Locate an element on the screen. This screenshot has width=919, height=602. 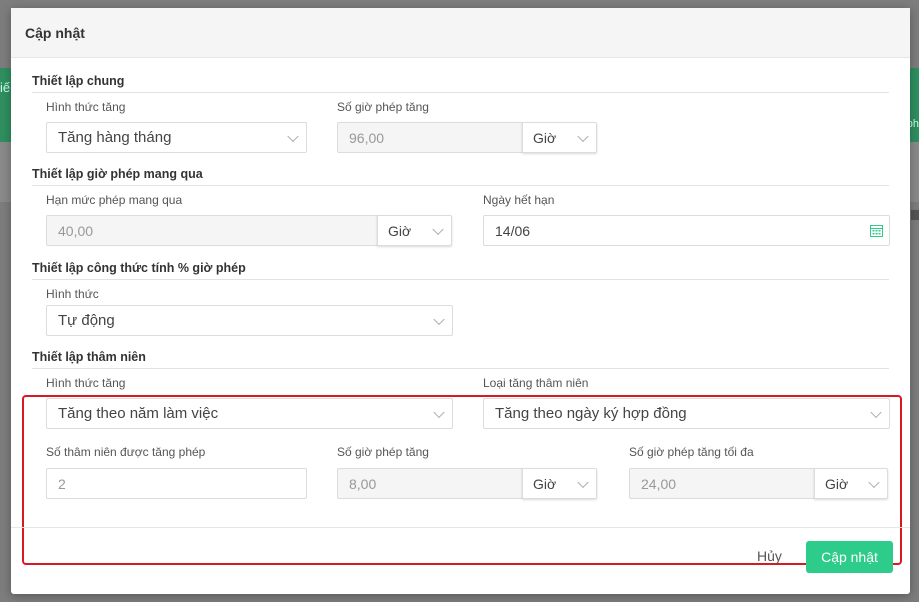
formula-type-value: Tự động is located at coordinates (86, 320).